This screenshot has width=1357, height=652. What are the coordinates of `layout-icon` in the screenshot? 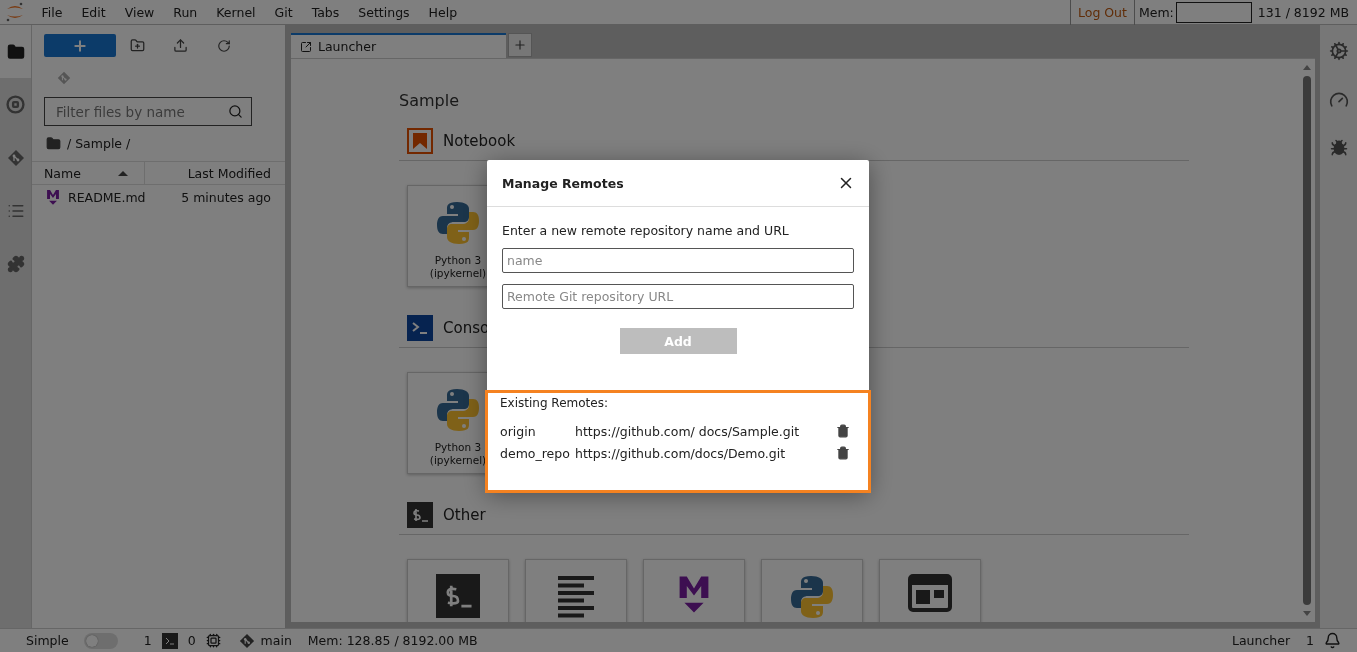 It's located at (930, 593).